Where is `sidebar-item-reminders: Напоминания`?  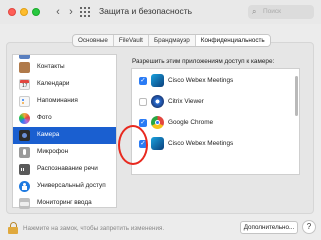 sidebar-item-reminders: Напоминания is located at coordinates (64, 101).